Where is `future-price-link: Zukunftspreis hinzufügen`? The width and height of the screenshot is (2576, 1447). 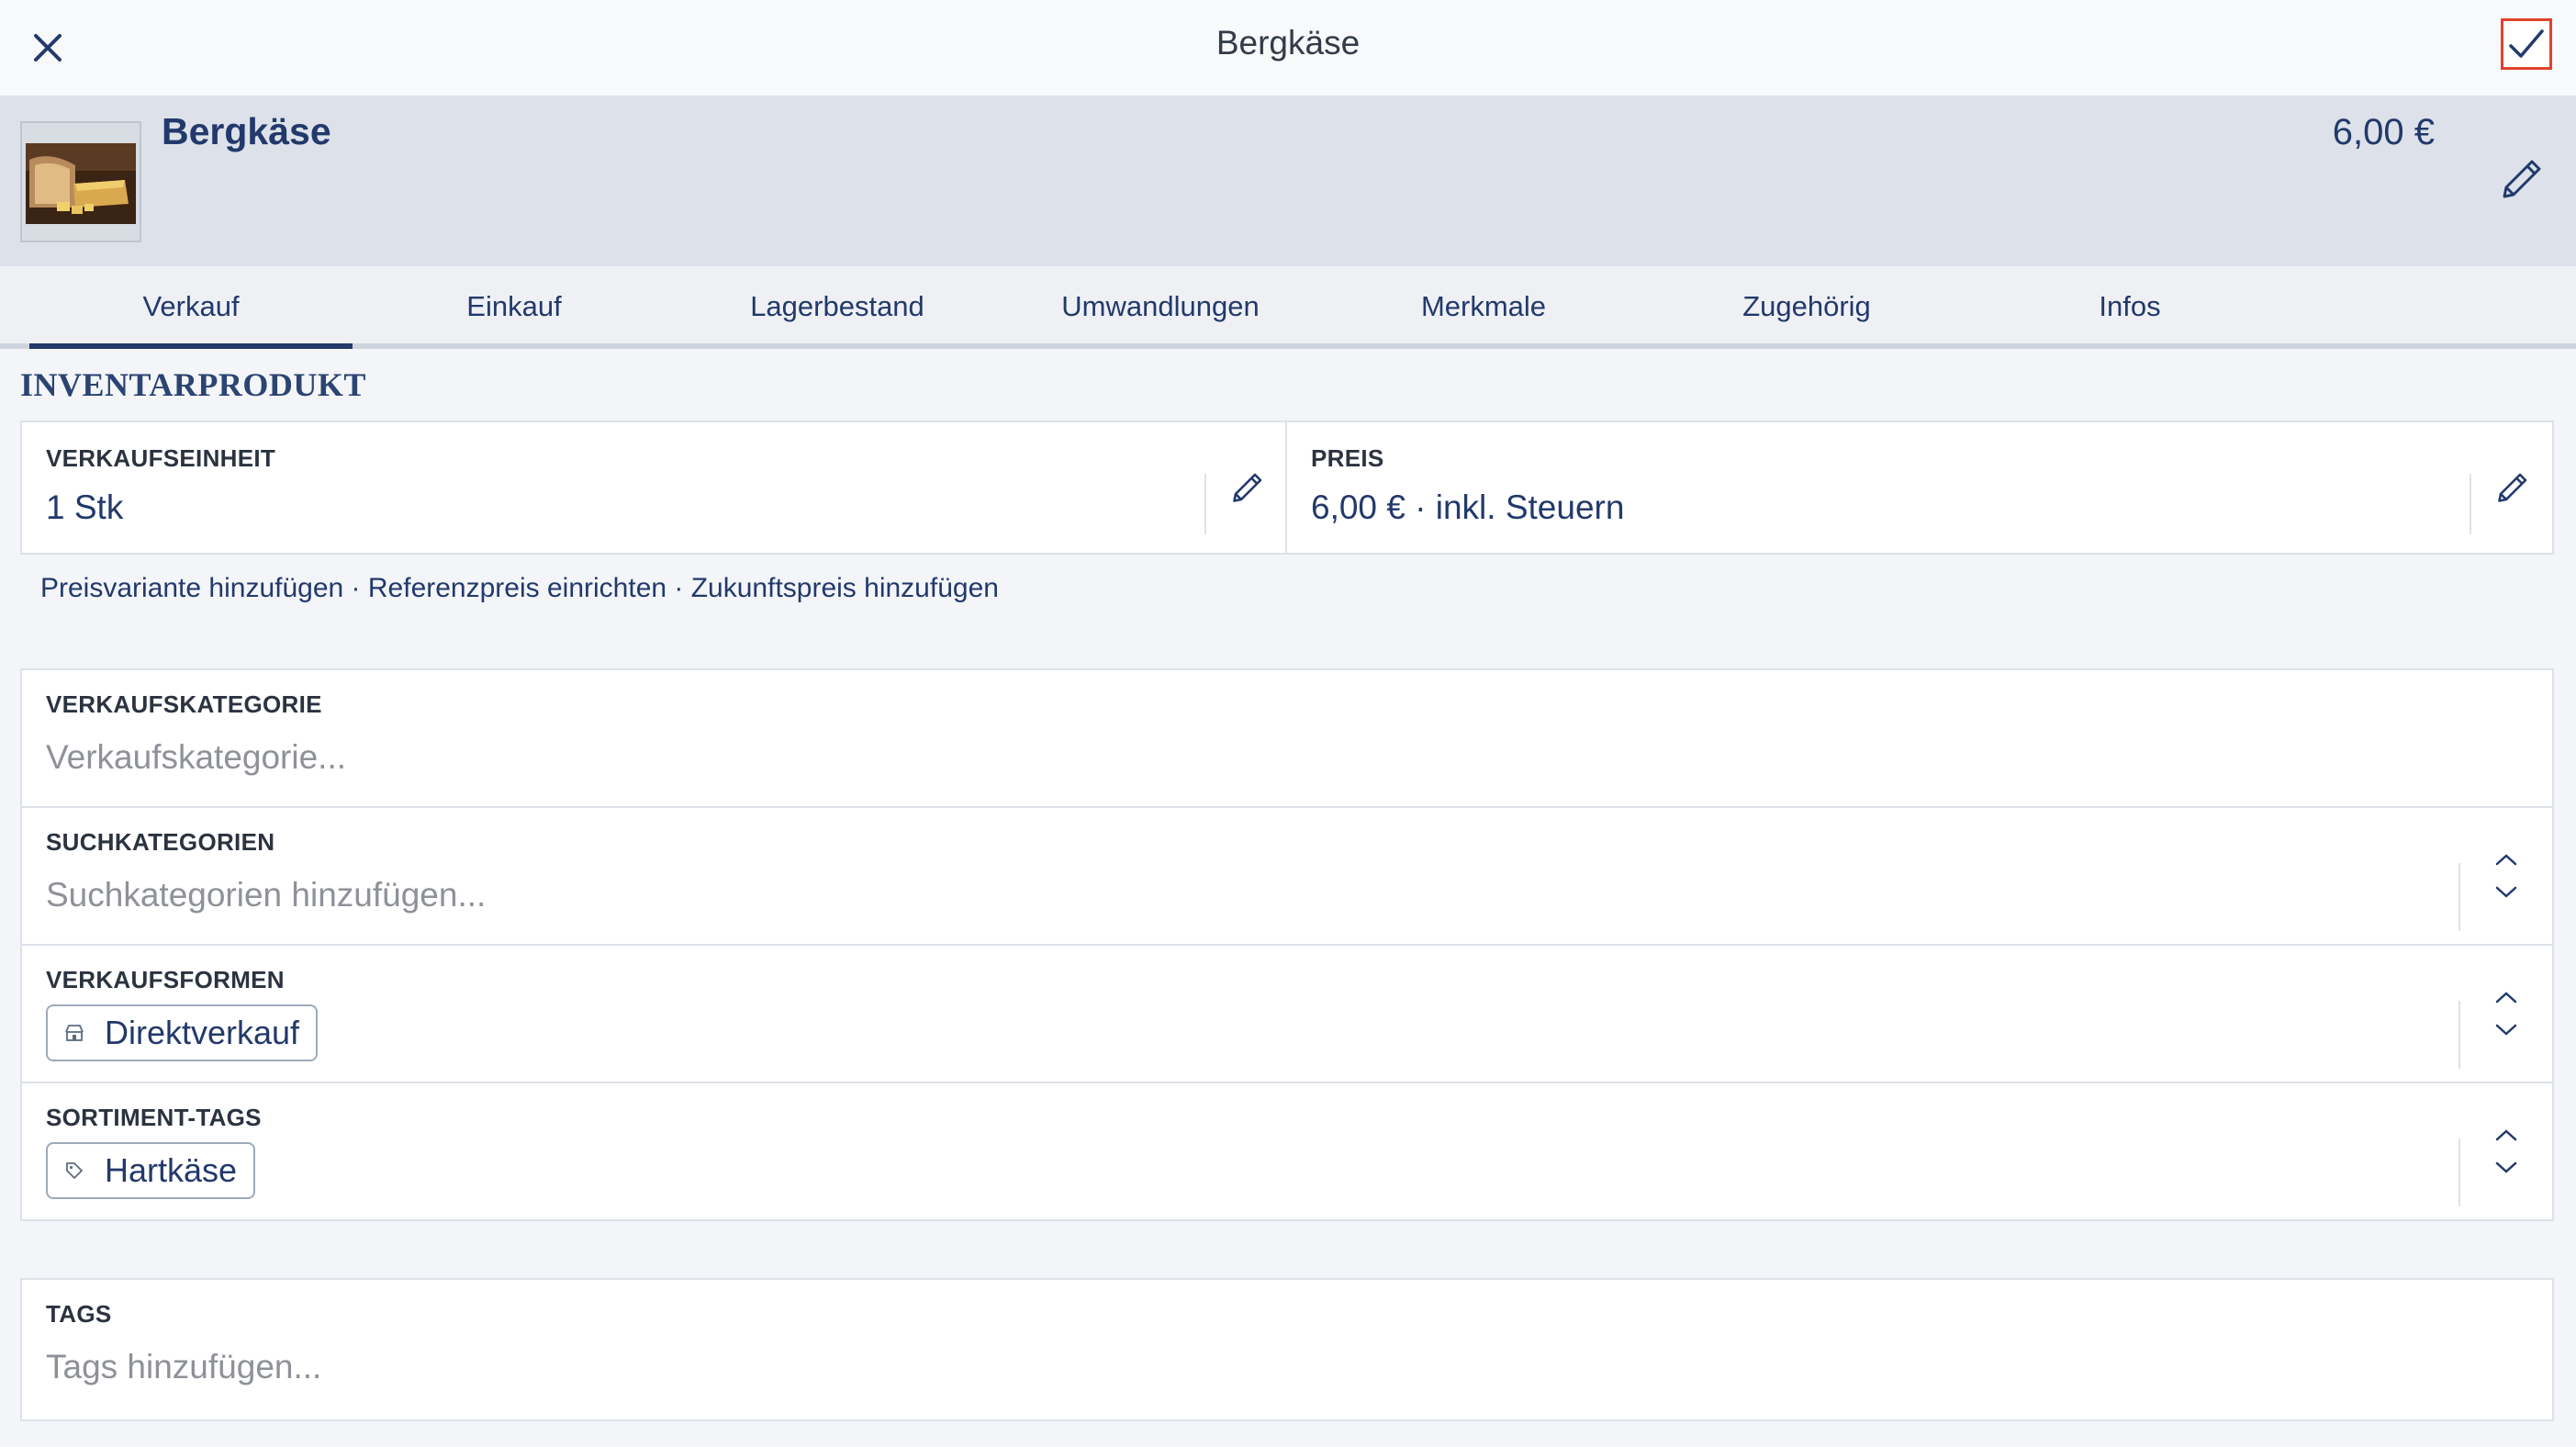
future-price-link: Zukunftspreis hinzufügen is located at coordinates (845, 588).